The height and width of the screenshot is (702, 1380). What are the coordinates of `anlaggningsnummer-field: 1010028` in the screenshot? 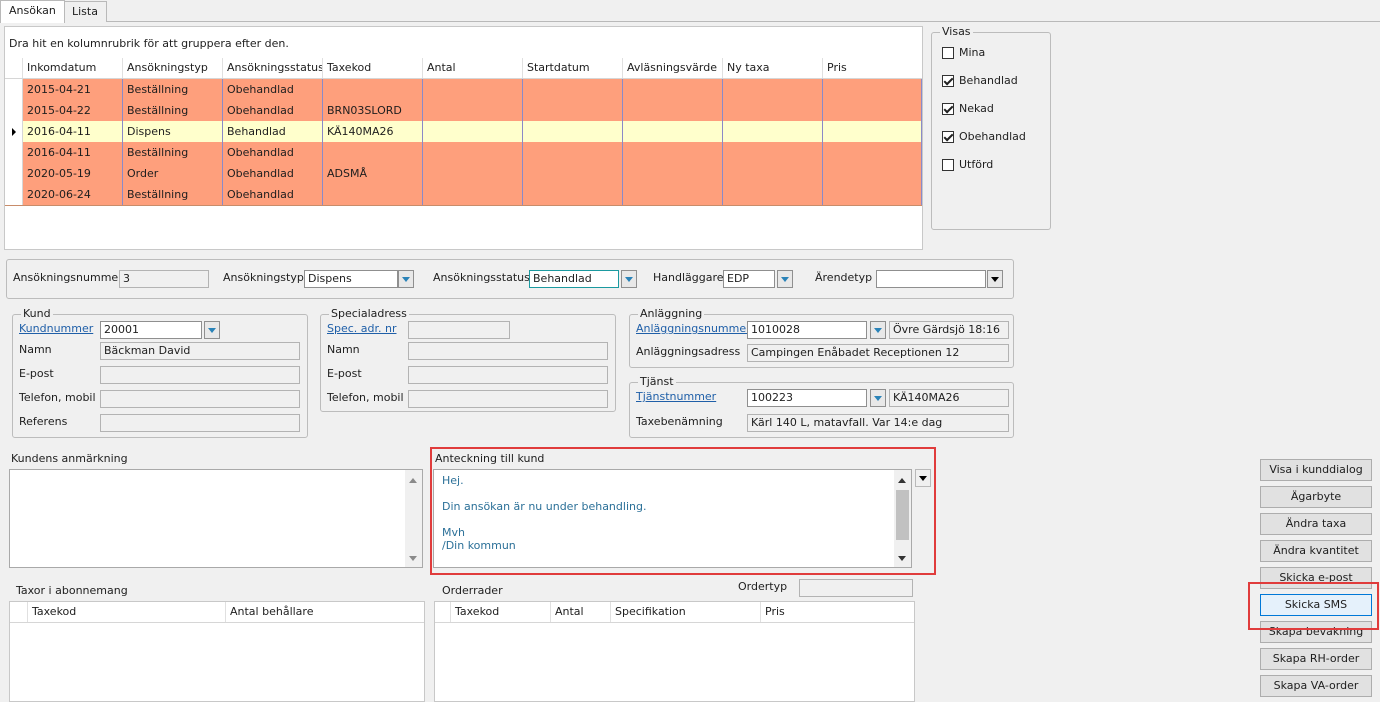 It's located at (807, 330).